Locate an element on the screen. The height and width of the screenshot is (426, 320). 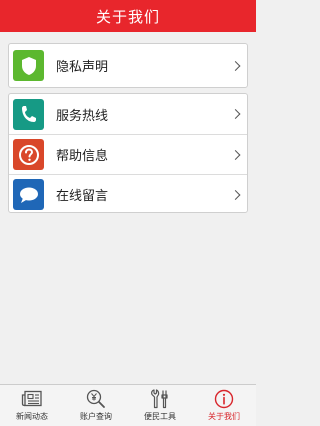
tools-icon is located at coordinates (160, 399).